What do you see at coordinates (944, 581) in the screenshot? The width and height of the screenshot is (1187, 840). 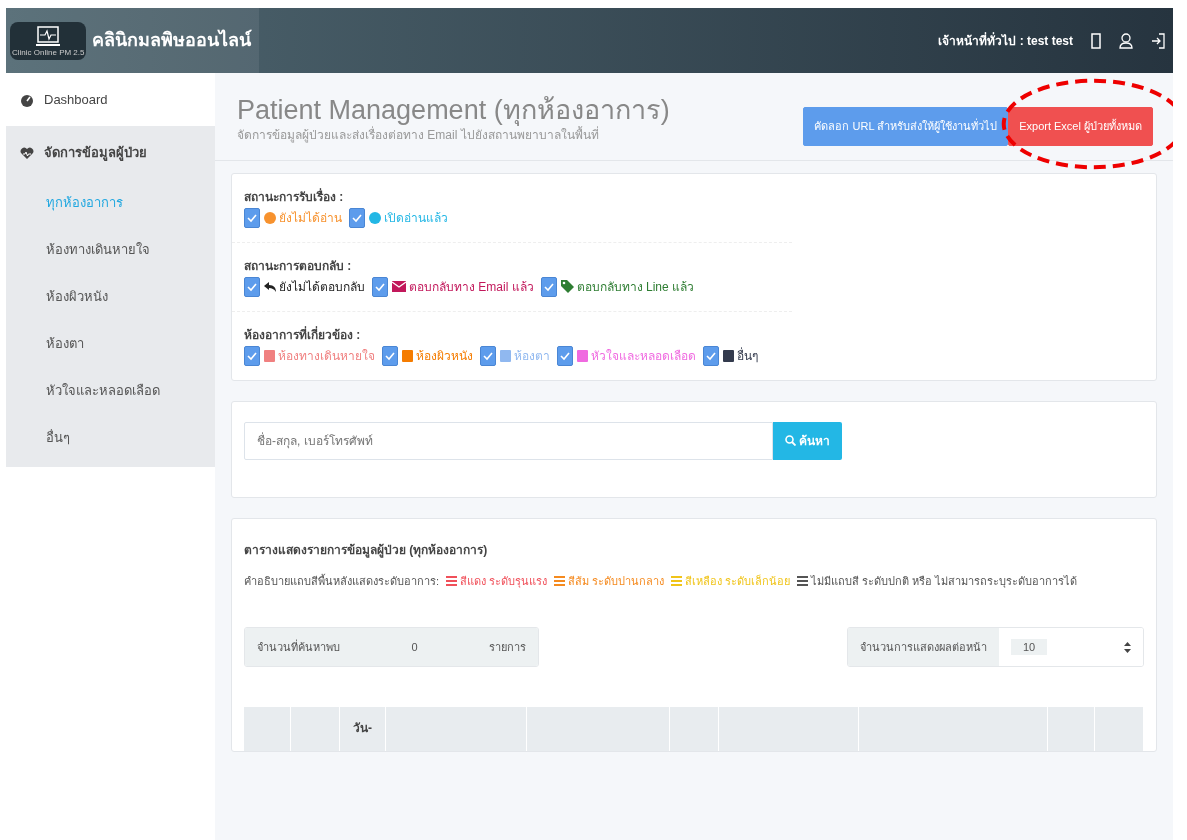 I see `legend-item: ไม่มีแถบสี ระดับปกติ หรือ ไม่สามารถระบุระดับอาการได้` at bounding box center [944, 581].